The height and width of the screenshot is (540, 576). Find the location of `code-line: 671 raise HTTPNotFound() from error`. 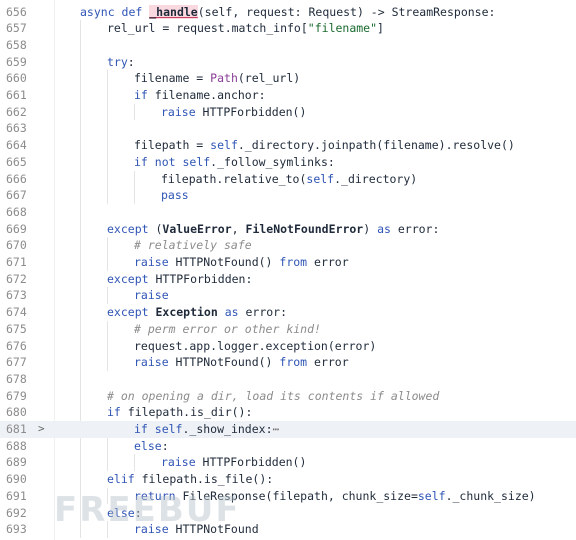

code-line: 671 raise HTTPNotFound() from error is located at coordinates (288, 262).